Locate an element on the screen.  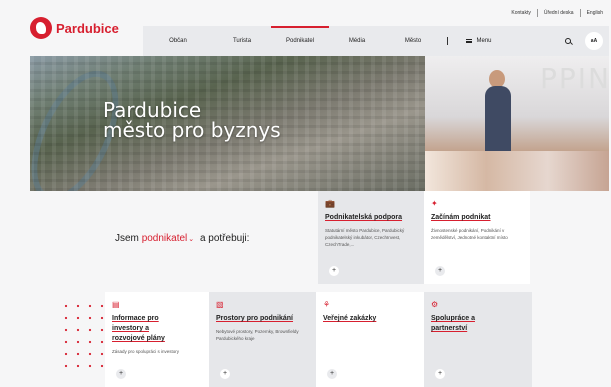
card-title: Spolupráce a partnerství is located at coordinates (461, 324).